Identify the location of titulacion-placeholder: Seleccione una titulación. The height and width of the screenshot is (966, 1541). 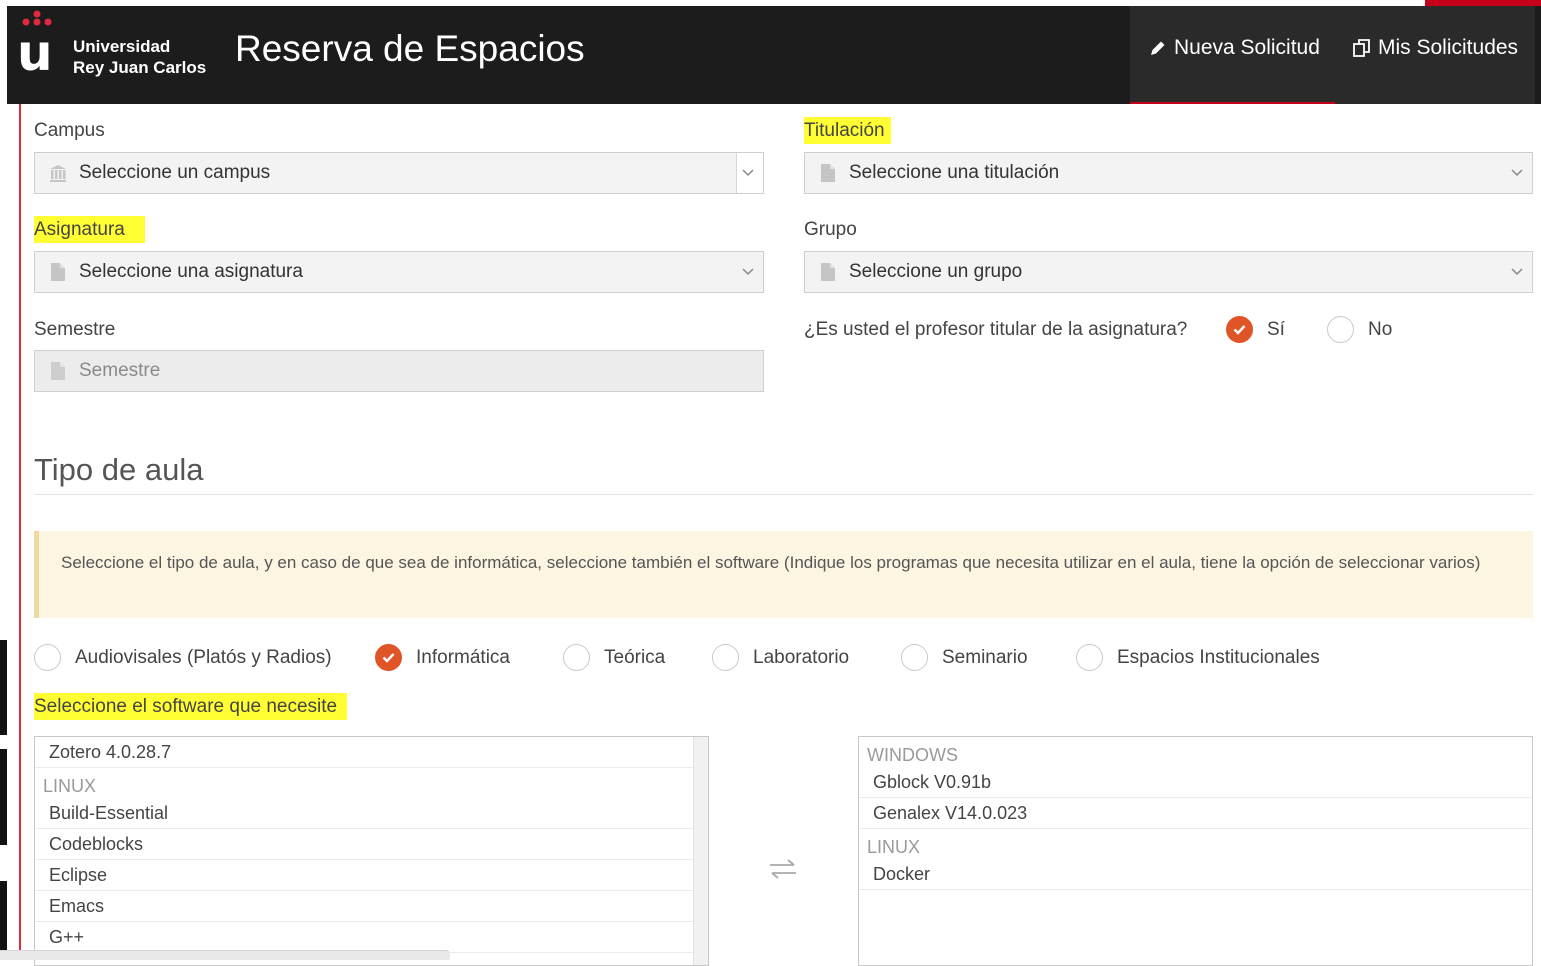
(954, 172).